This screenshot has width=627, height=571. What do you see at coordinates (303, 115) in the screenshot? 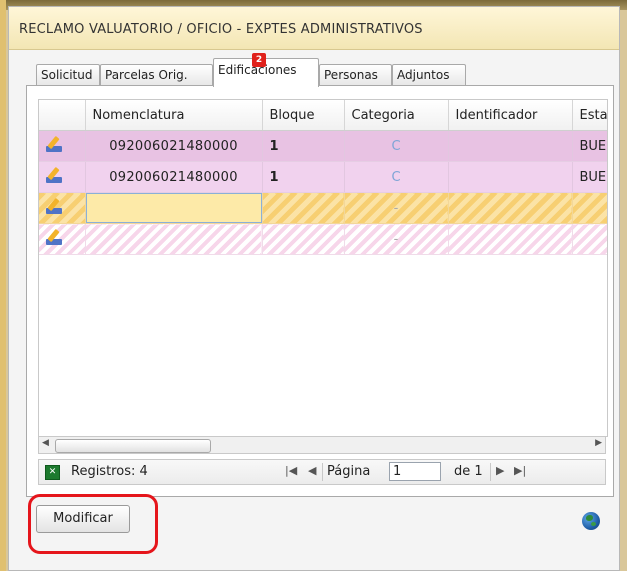
I see `column-header-bloque: Bloque` at bounding box center [303, 115].